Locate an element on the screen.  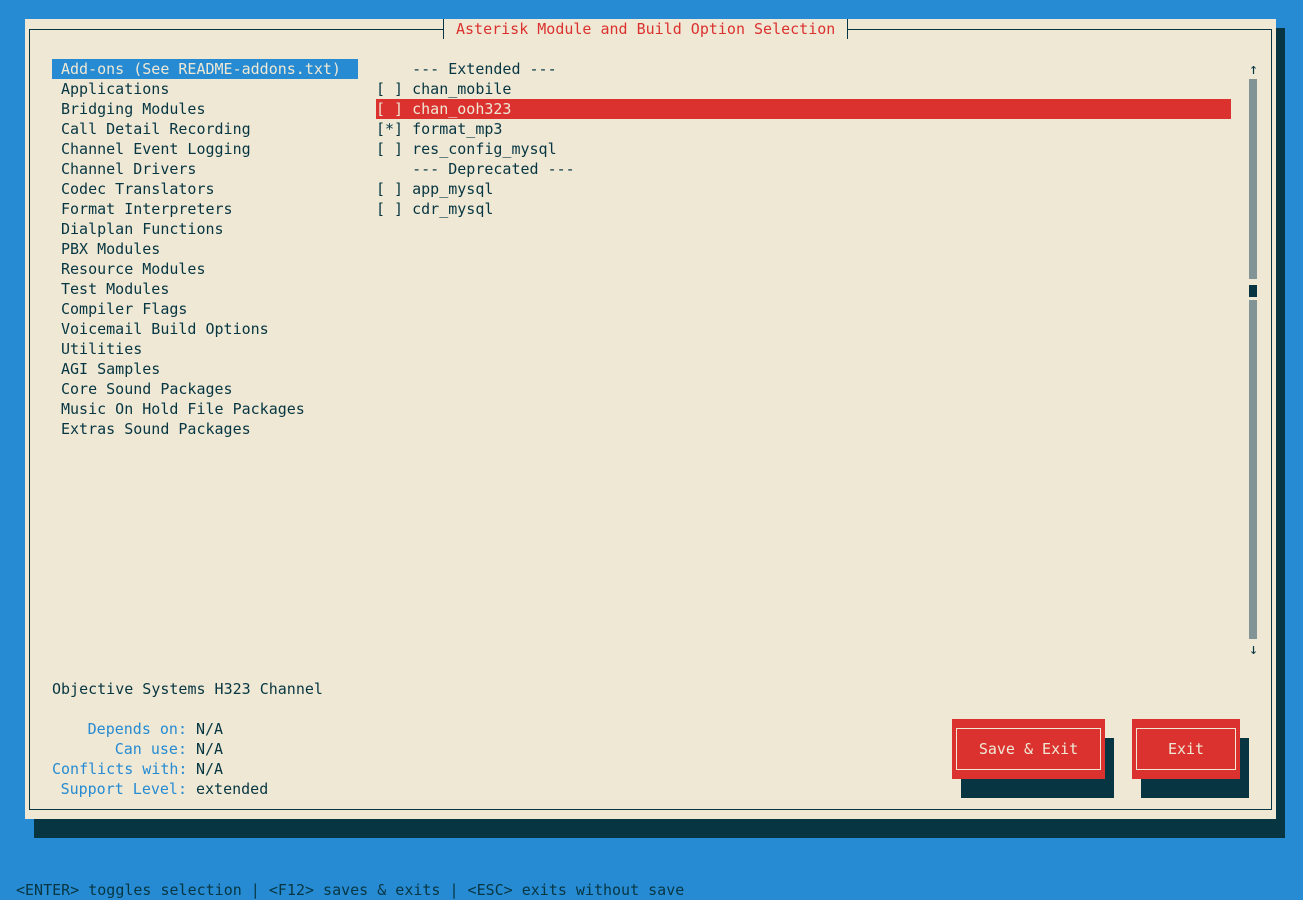
category-item: Bridging Modules is located at coordinates (129, 109).